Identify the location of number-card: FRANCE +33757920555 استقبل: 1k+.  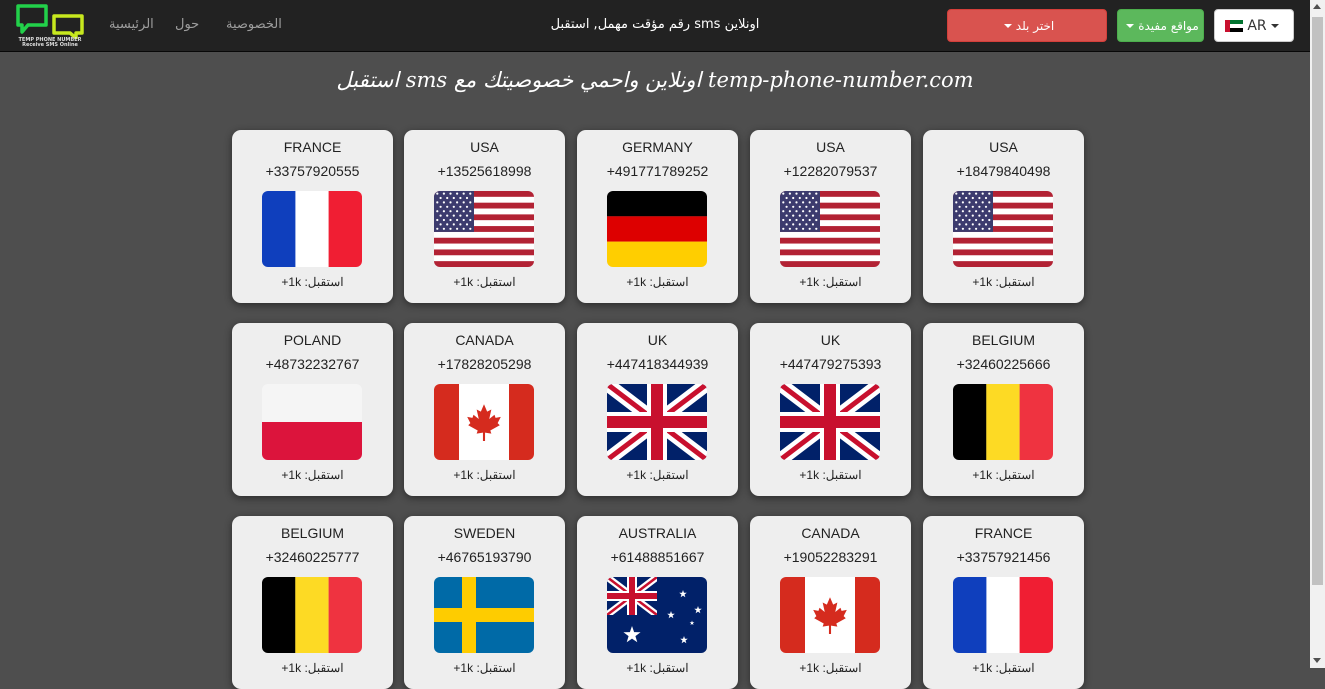
(312, 216).